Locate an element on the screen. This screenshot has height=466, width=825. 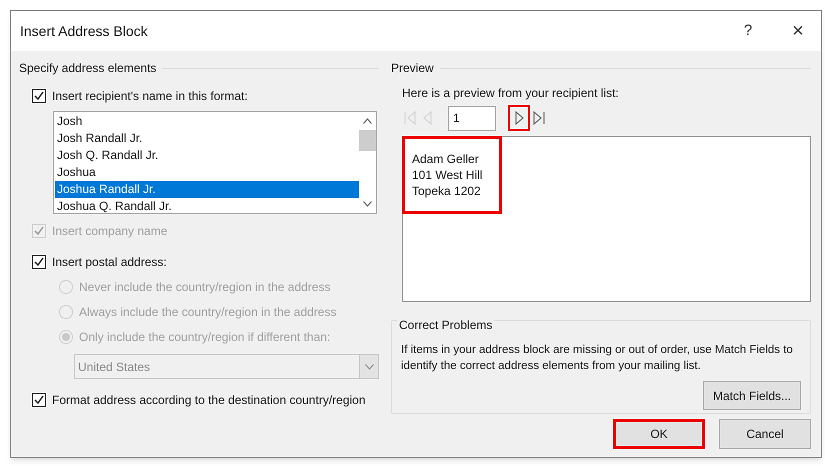
section-heading: Specify address elements is located at coordinates (87, 68).